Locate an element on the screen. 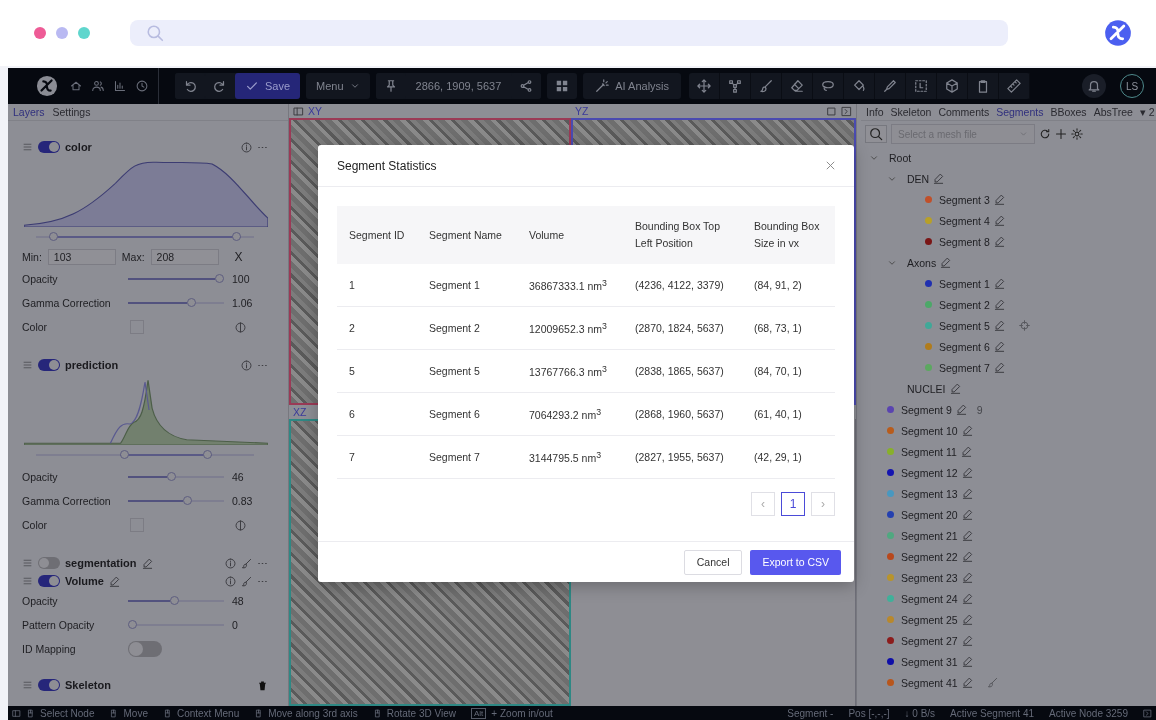 Image resolution: width=1156 pixels, height=720 pixels. tree-item: Segment 8 is located at coordinates (964, 241).